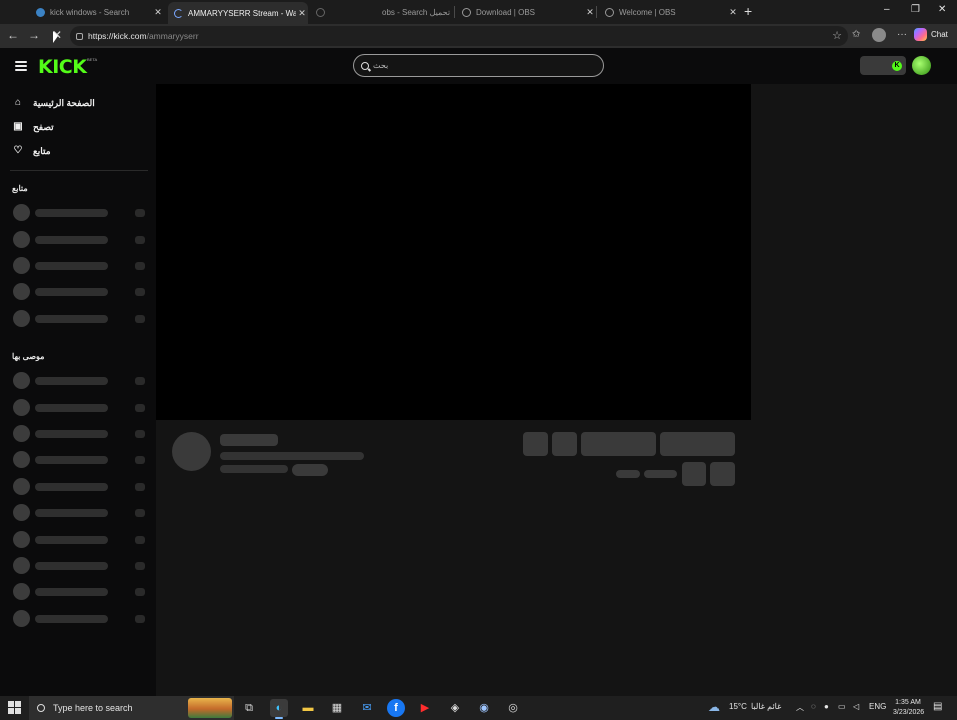 This screenshot has width=957, height=720. Describe the element at coordinates (367, 708) in the screenshot. I see `mail-icon: ✉` at that location.